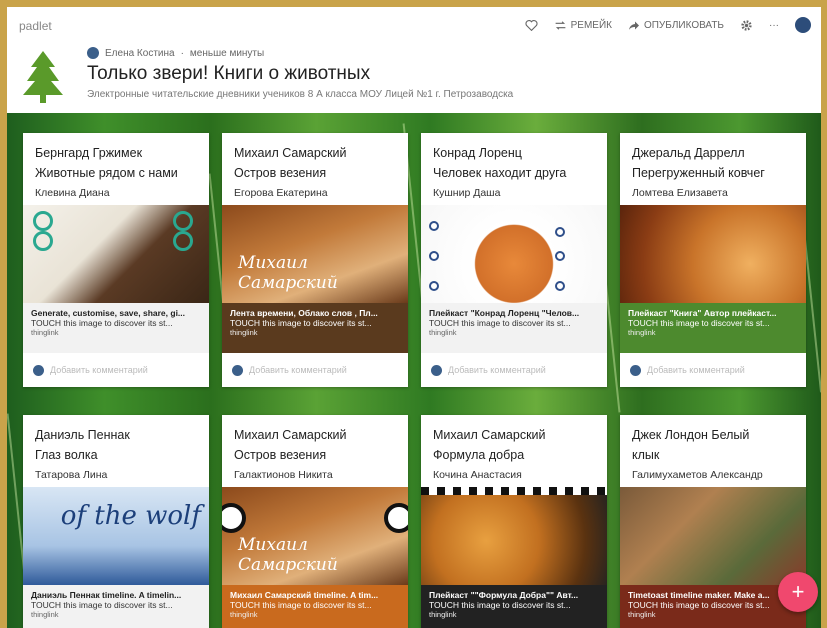  I want to click on post-time: меньше минуты, so click(227, 53).